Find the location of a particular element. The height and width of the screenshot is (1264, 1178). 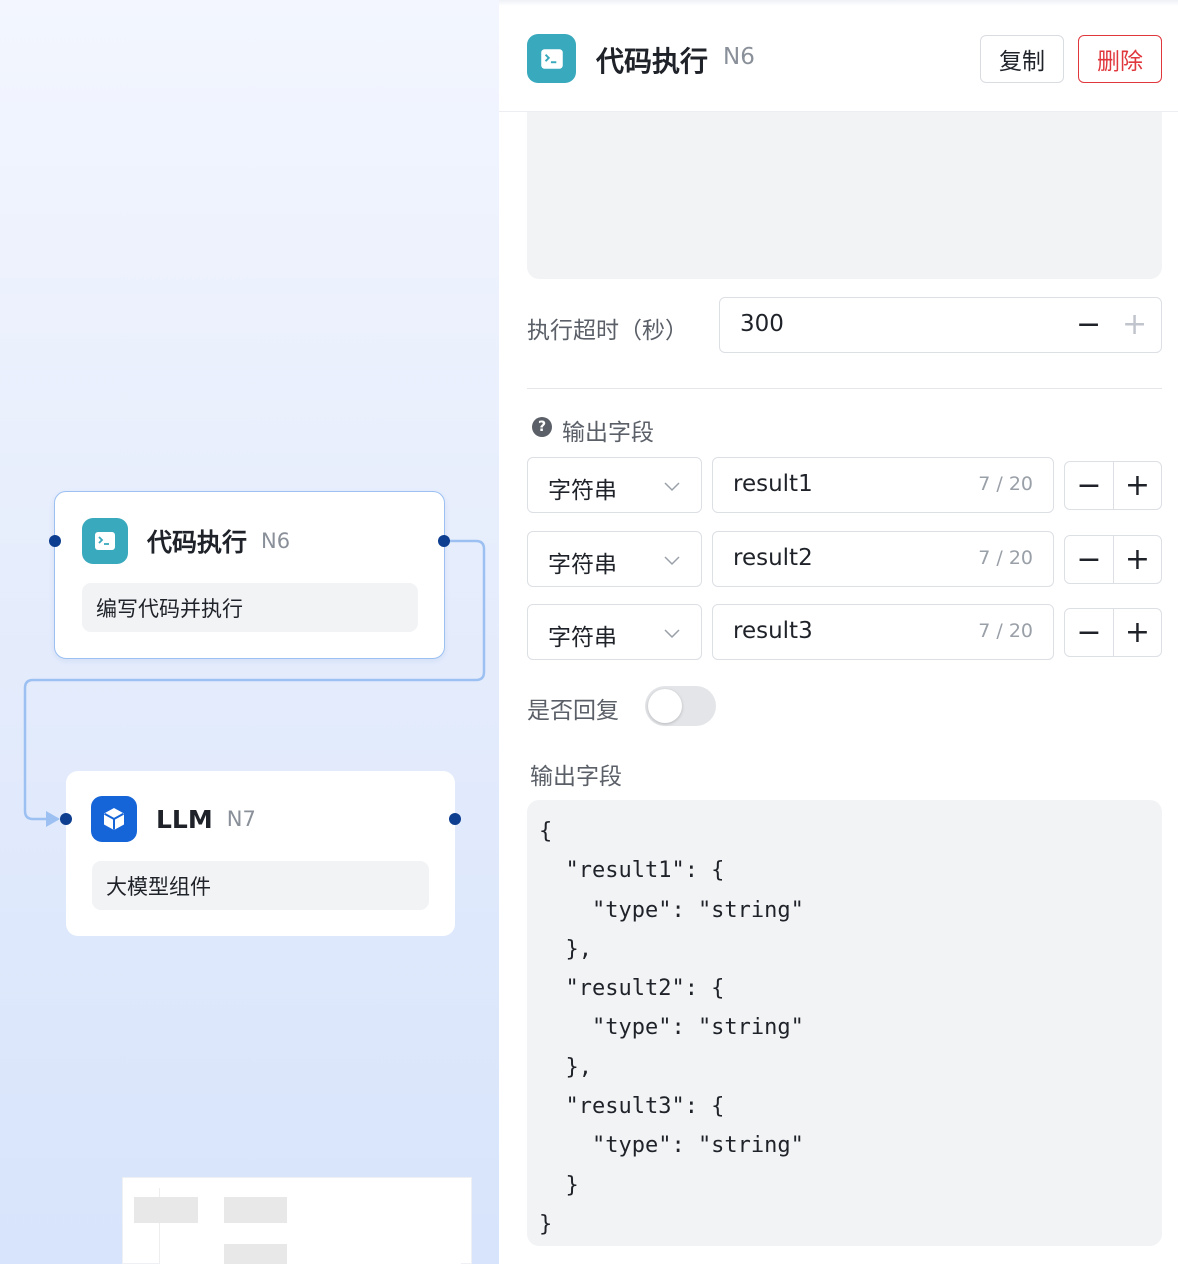

schema-label: 输出字段 is located at coordinates (576, 777).